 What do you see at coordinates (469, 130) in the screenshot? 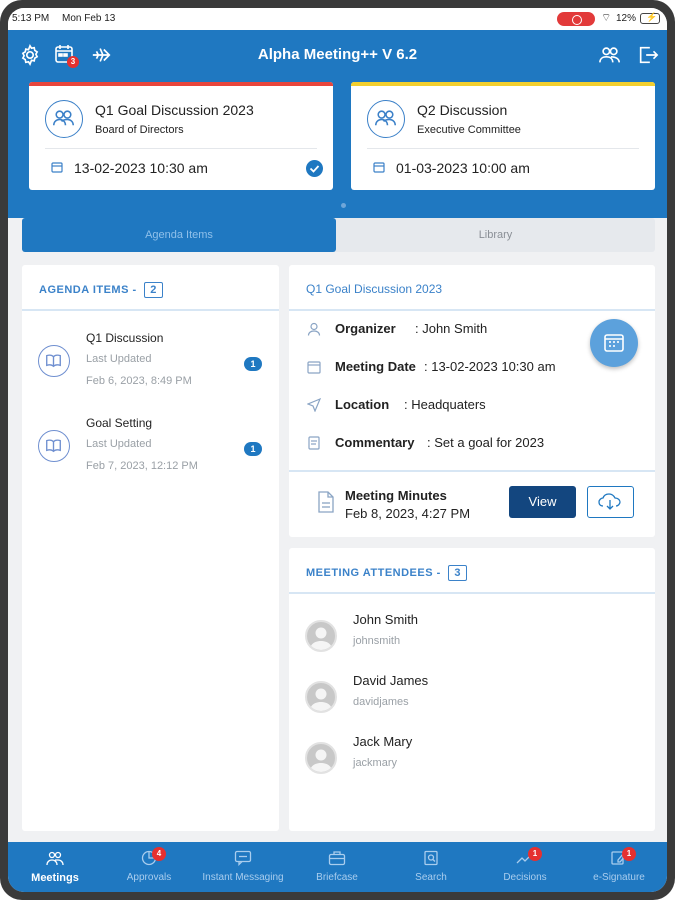
I see `meeting-committee: Executive Committee` at bounding box center [469, 130].